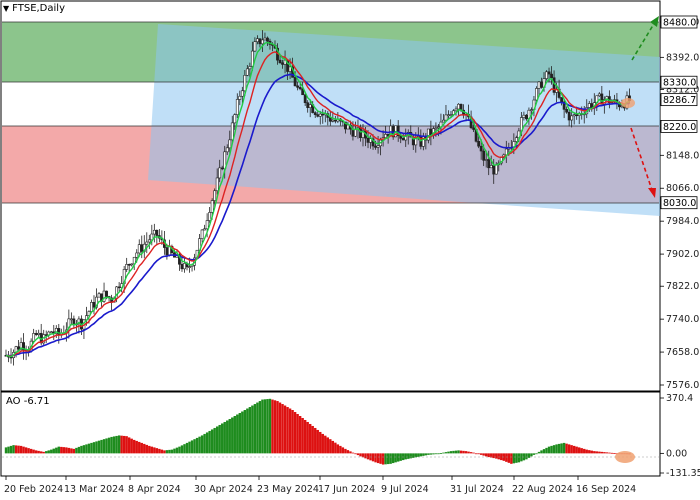  What do you see at coordinates (6, 8) in the screenshot?
I see `triangle-down-icon: ▼` at bounding box center [6, 8].